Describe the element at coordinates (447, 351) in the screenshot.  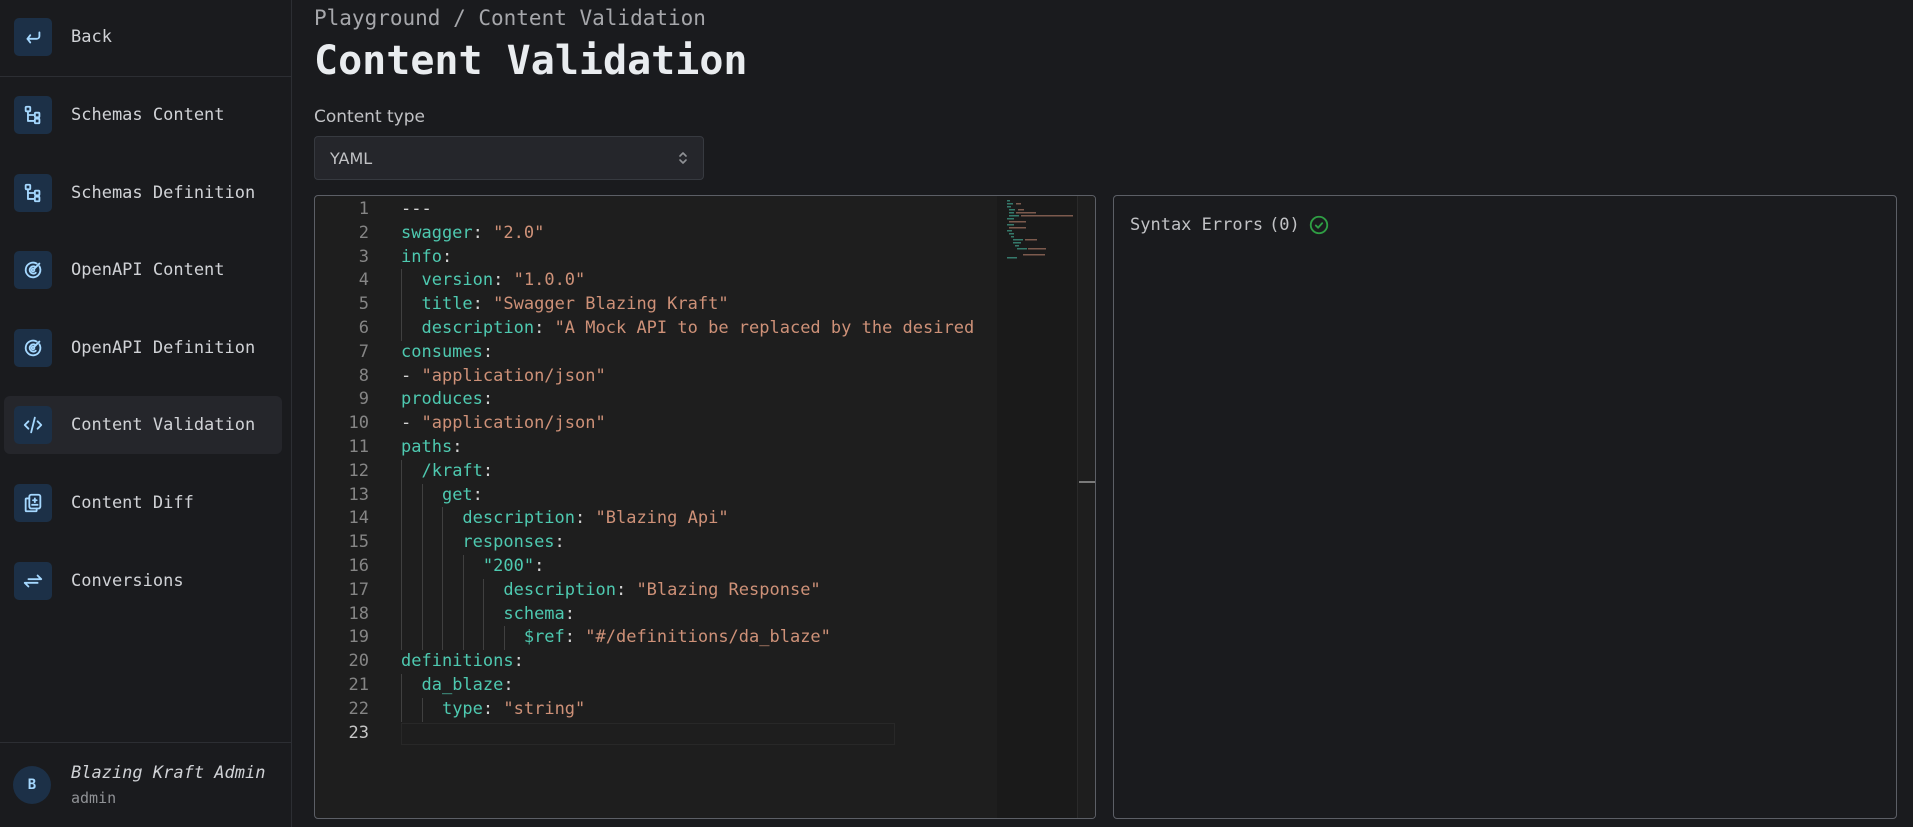
I see `line-code: consumes:` at that location.